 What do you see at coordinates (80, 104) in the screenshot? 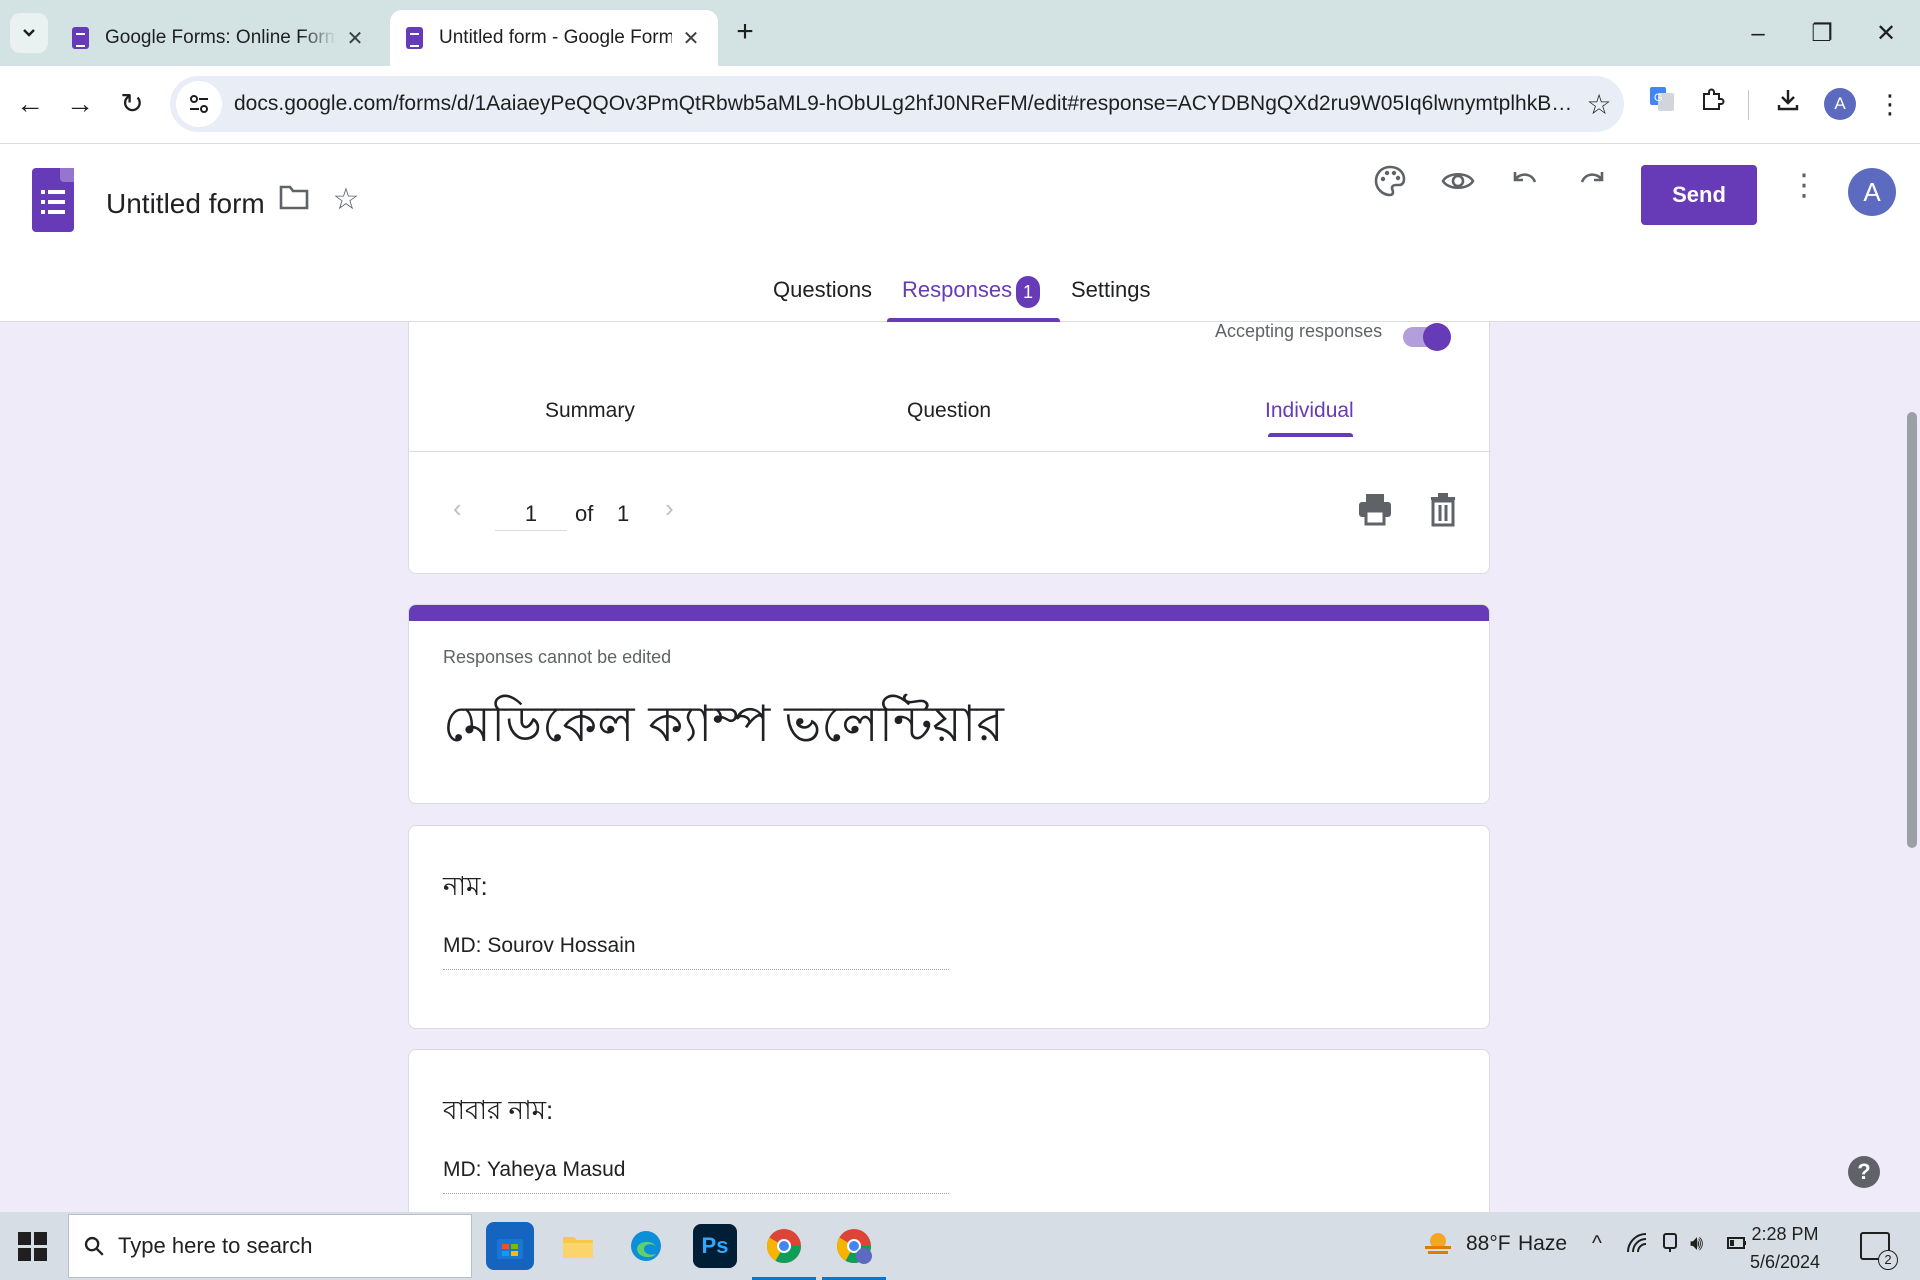
I see `forward-arrow-icon: →` at bounding box center [80, 104].